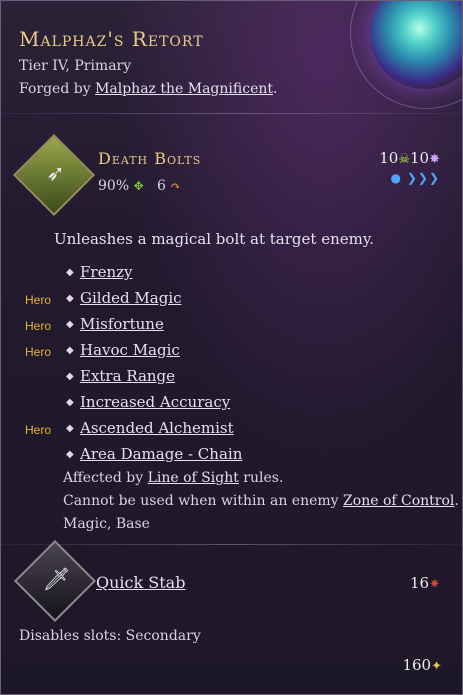 The height and width of the screenshot is (695, 463). I want to click on accuracy-value: 90%, so click(114, 186).